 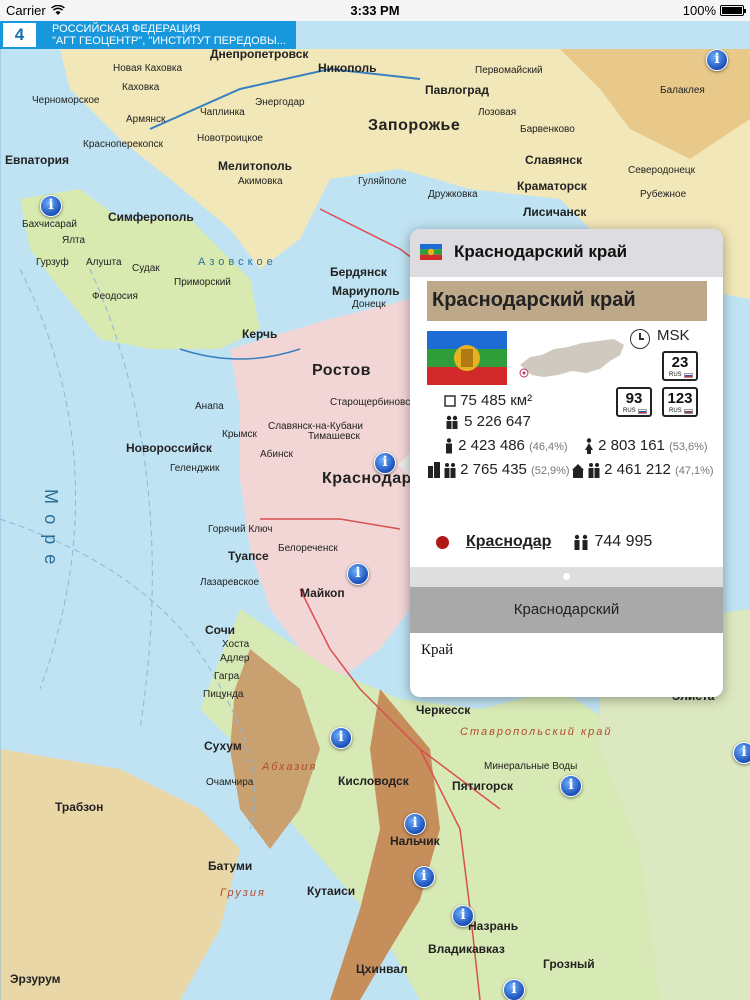 What do you see at coordinates (437, 650) in the screenshot?
I see `region-type-label: Край` at bounding box center [437, 650].